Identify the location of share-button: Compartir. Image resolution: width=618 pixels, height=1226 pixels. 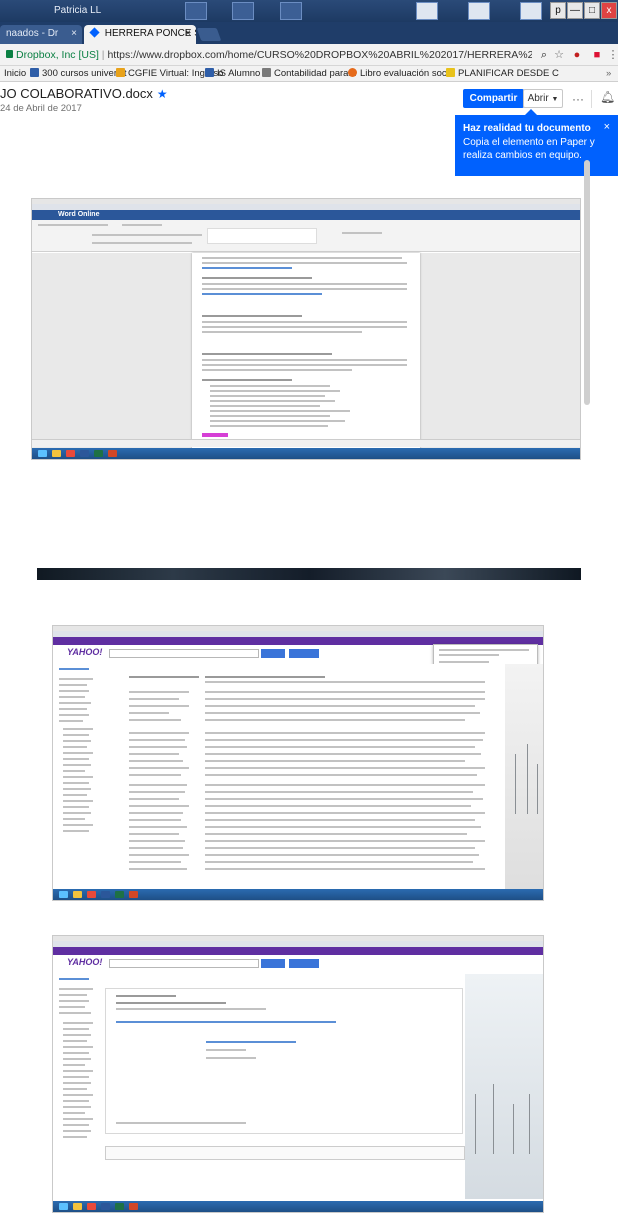
(493, 98).